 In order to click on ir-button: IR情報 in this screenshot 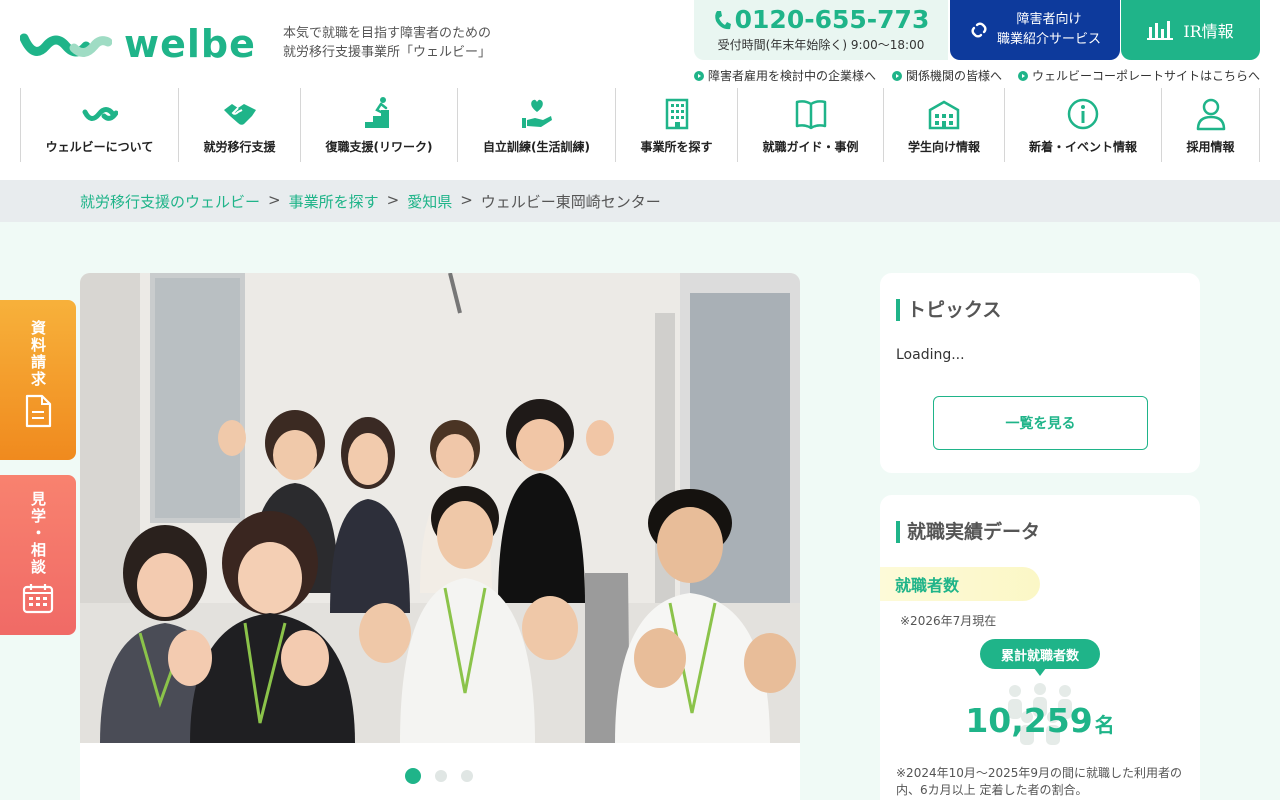, I will do `click(1190, 30)`.